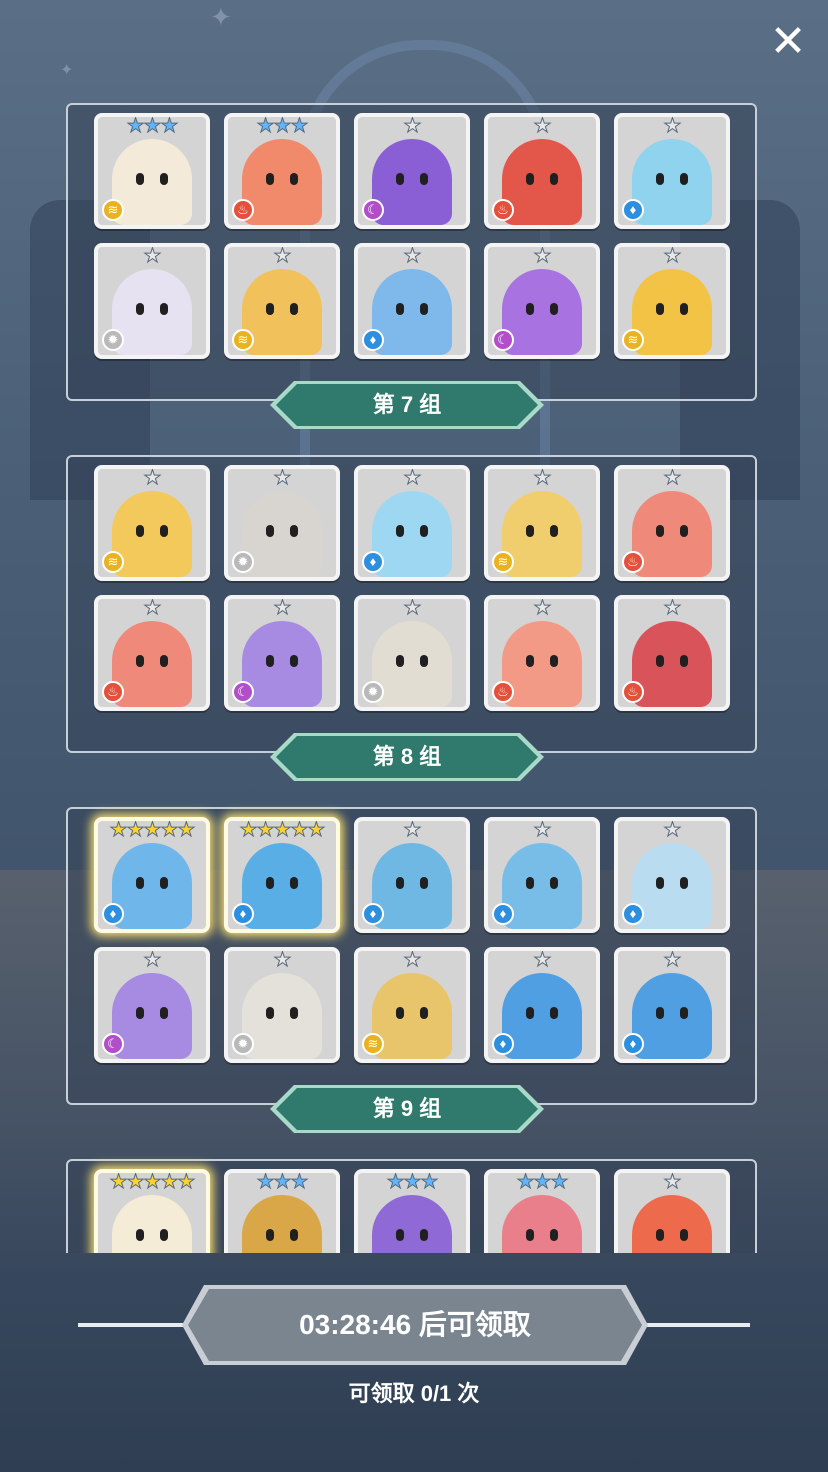 The height and width of the screenshot is (1472, 828). I want to click on character-card-white-hair-hero: ★★★★★✹, so click(152, 1211).